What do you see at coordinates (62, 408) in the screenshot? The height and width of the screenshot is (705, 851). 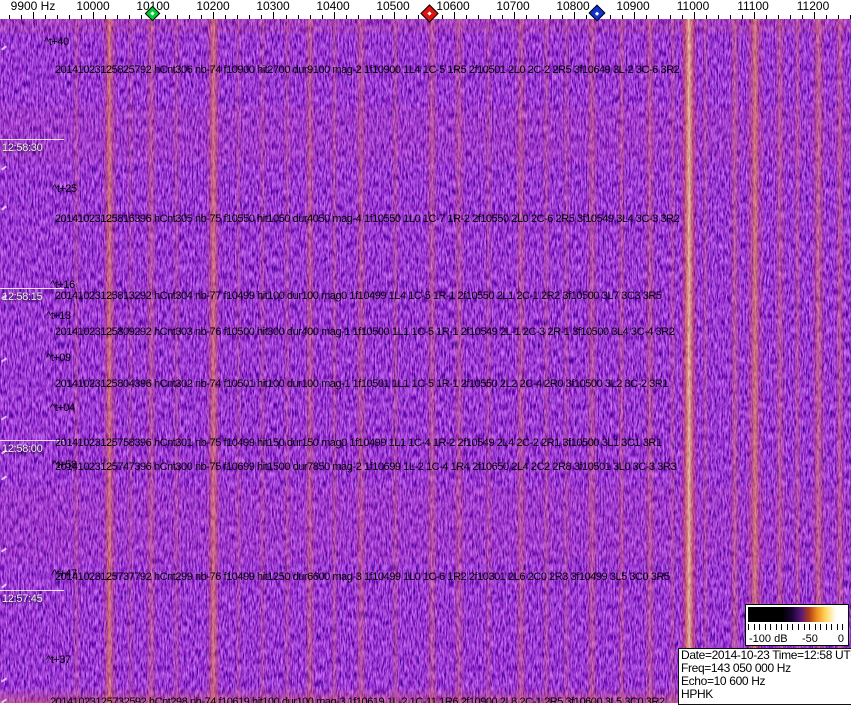 I see `time-offset-label: ^t+04` at bounding box center [62, 408].